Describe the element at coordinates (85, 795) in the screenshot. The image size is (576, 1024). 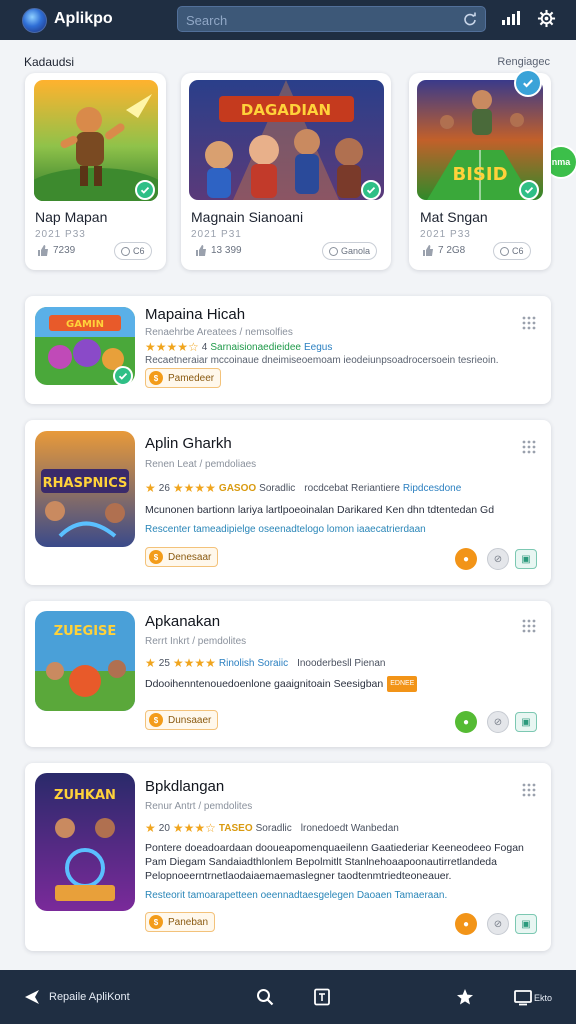
I see `thumb-text: ZUHKAN` at that location.